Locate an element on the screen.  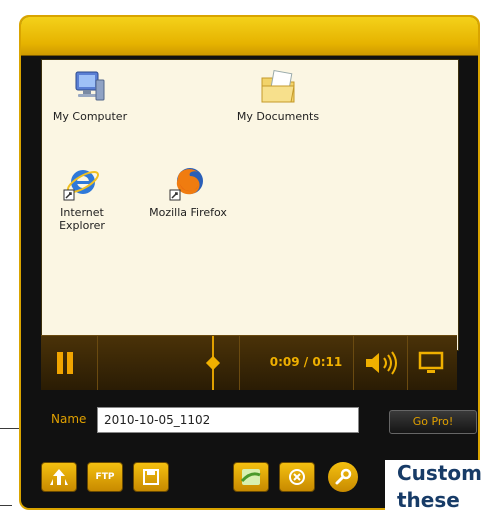
name-row: Name Go Pro! is located at coordinates (259, 422).